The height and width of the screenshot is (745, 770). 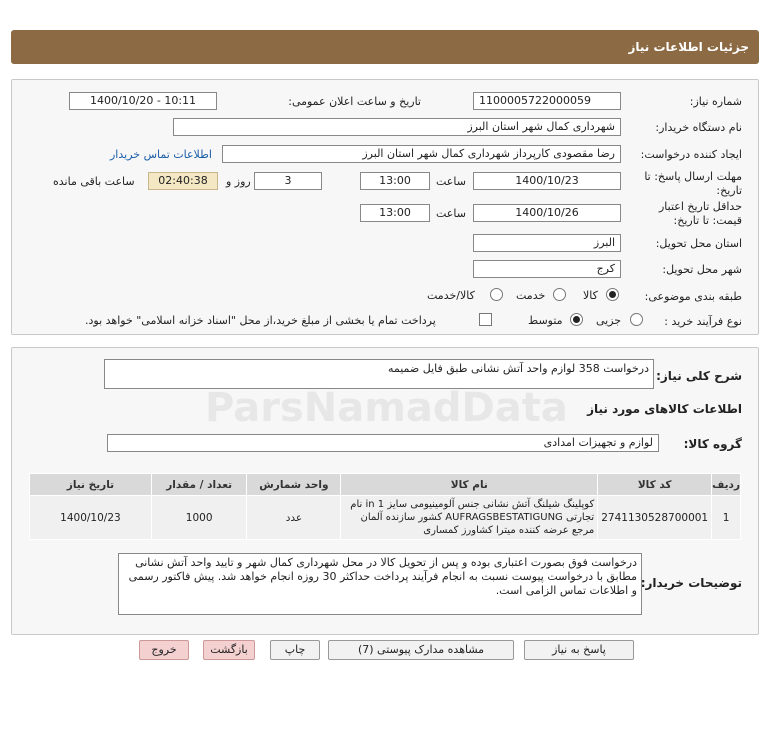 I want to click on days-field: 3, so click(x=288, y=181).